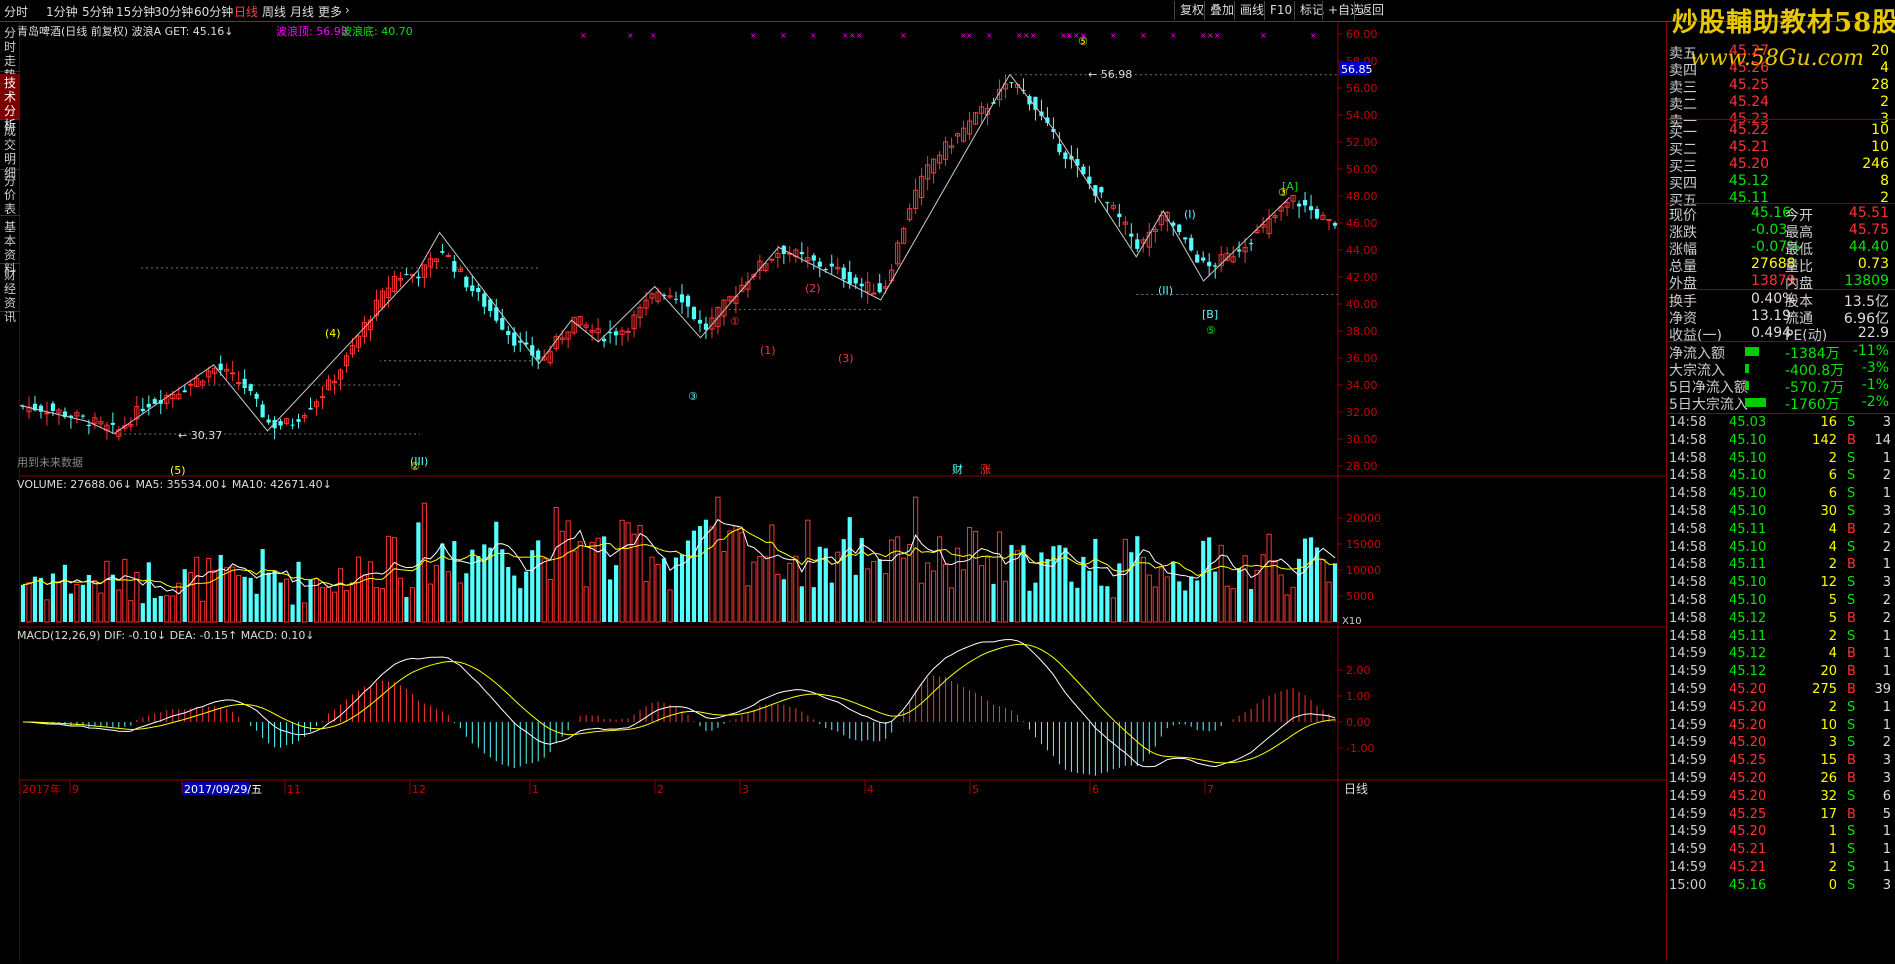  I want to click on quote-value: -0.03, so click(1769, 230).